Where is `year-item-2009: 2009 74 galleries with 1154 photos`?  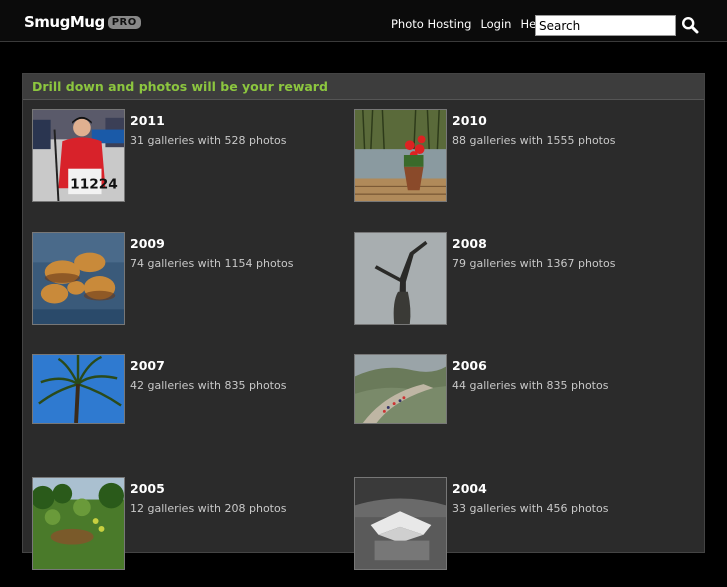 year-item-2009: 2009 74 galleries with 1154 photos is located at coordinates (192, 287).